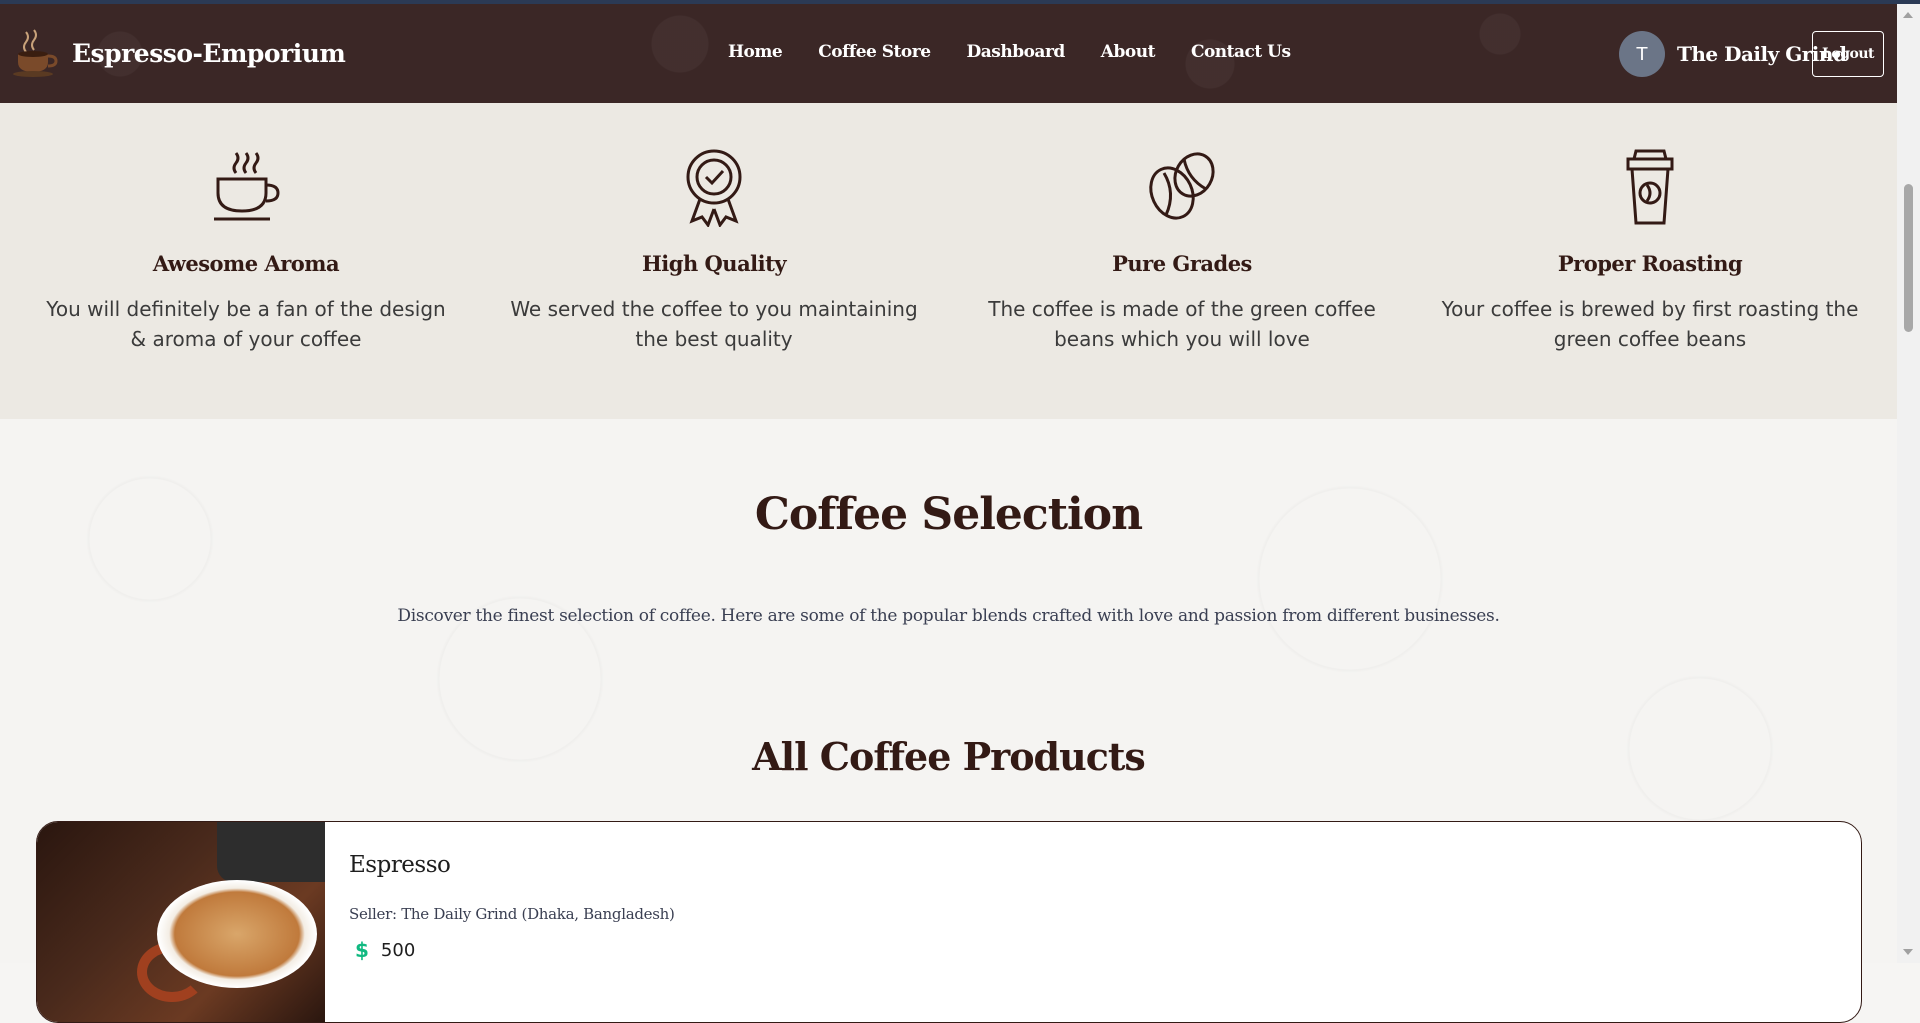 The width and height of the screenshot is (1920, 1023). Describe the element at coordinates (1128, 52) in the screenshot. I see `nav-link-about: About` at that location.